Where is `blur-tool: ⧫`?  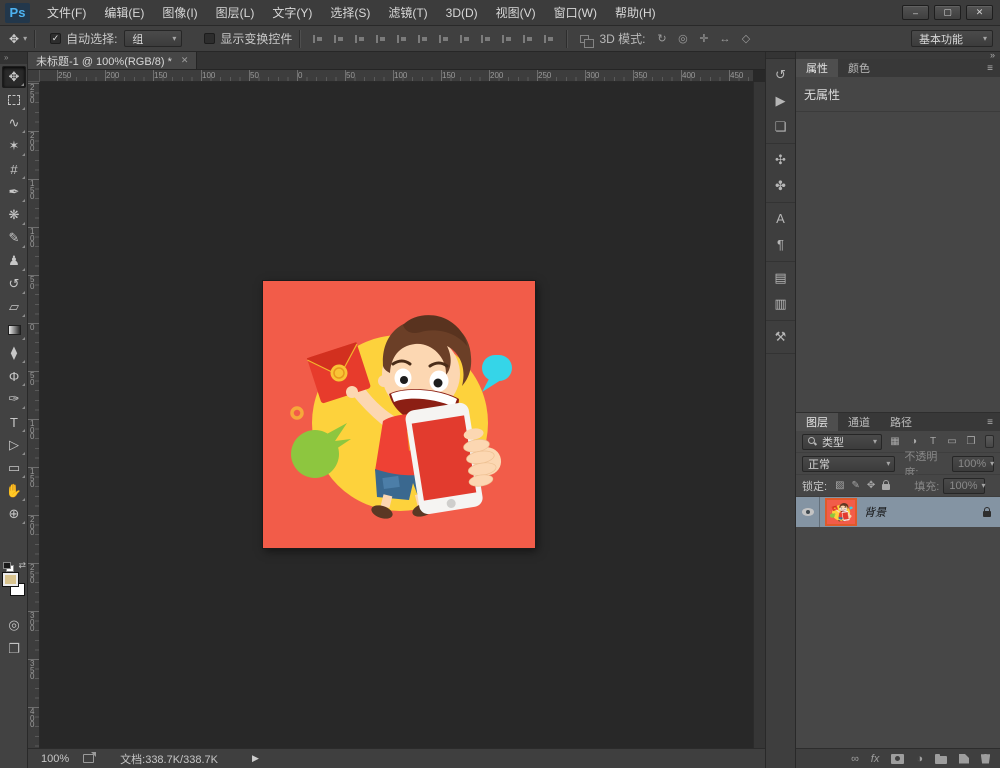 blur-tool: ⧫ is located at coordinates (14, 353).